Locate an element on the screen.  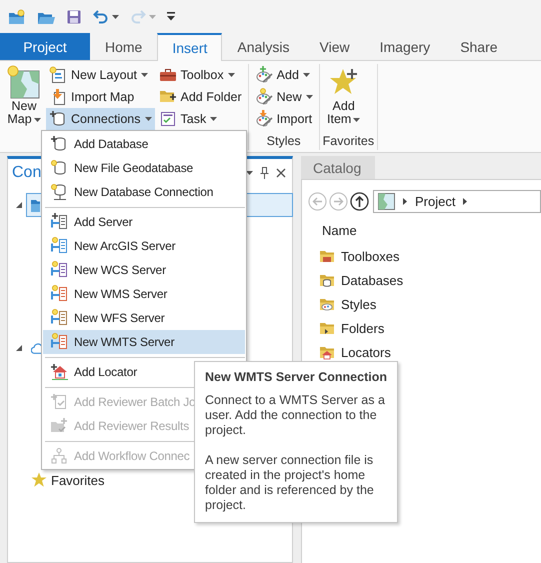
group-label: Styles is located at coordinates (284, 141).